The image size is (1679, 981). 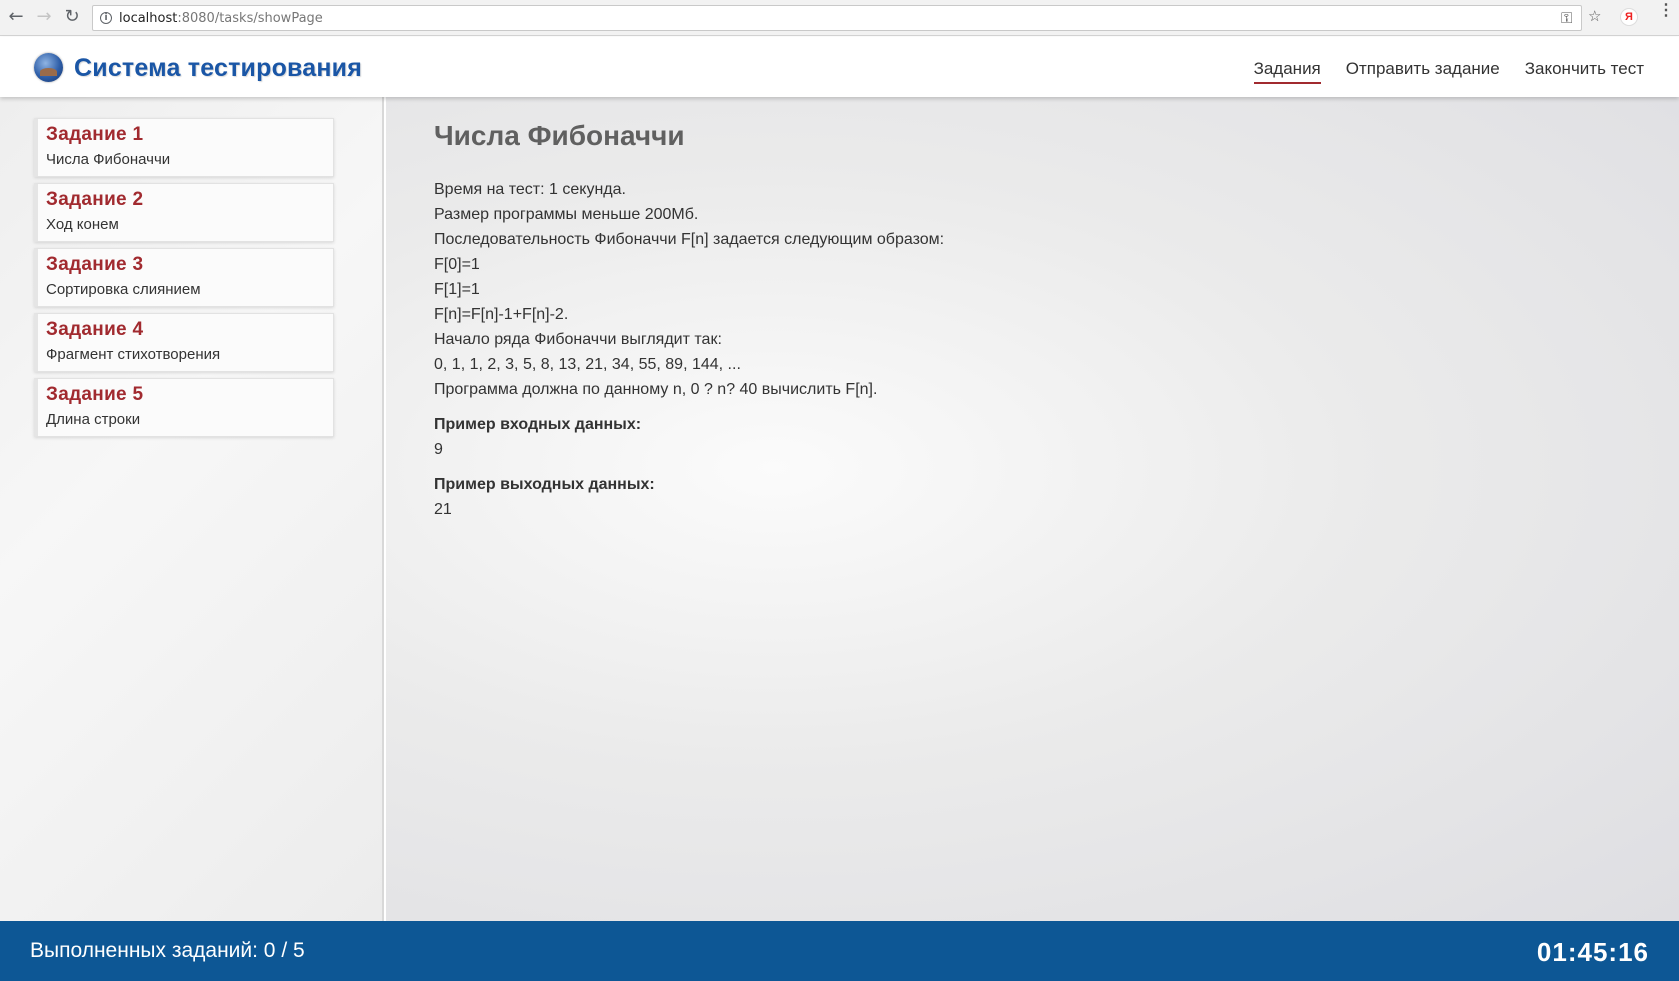 I want to click on browser-menu-icon: ⋮, so click(x=1666, y=11).